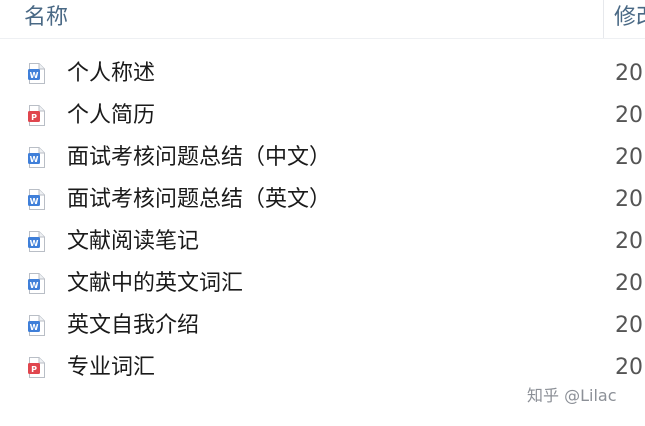  What do you see at coordinates (322, 117) in the screenshot?
I see `file-row: P 个人简历 20` at bounding box center [322, 117].